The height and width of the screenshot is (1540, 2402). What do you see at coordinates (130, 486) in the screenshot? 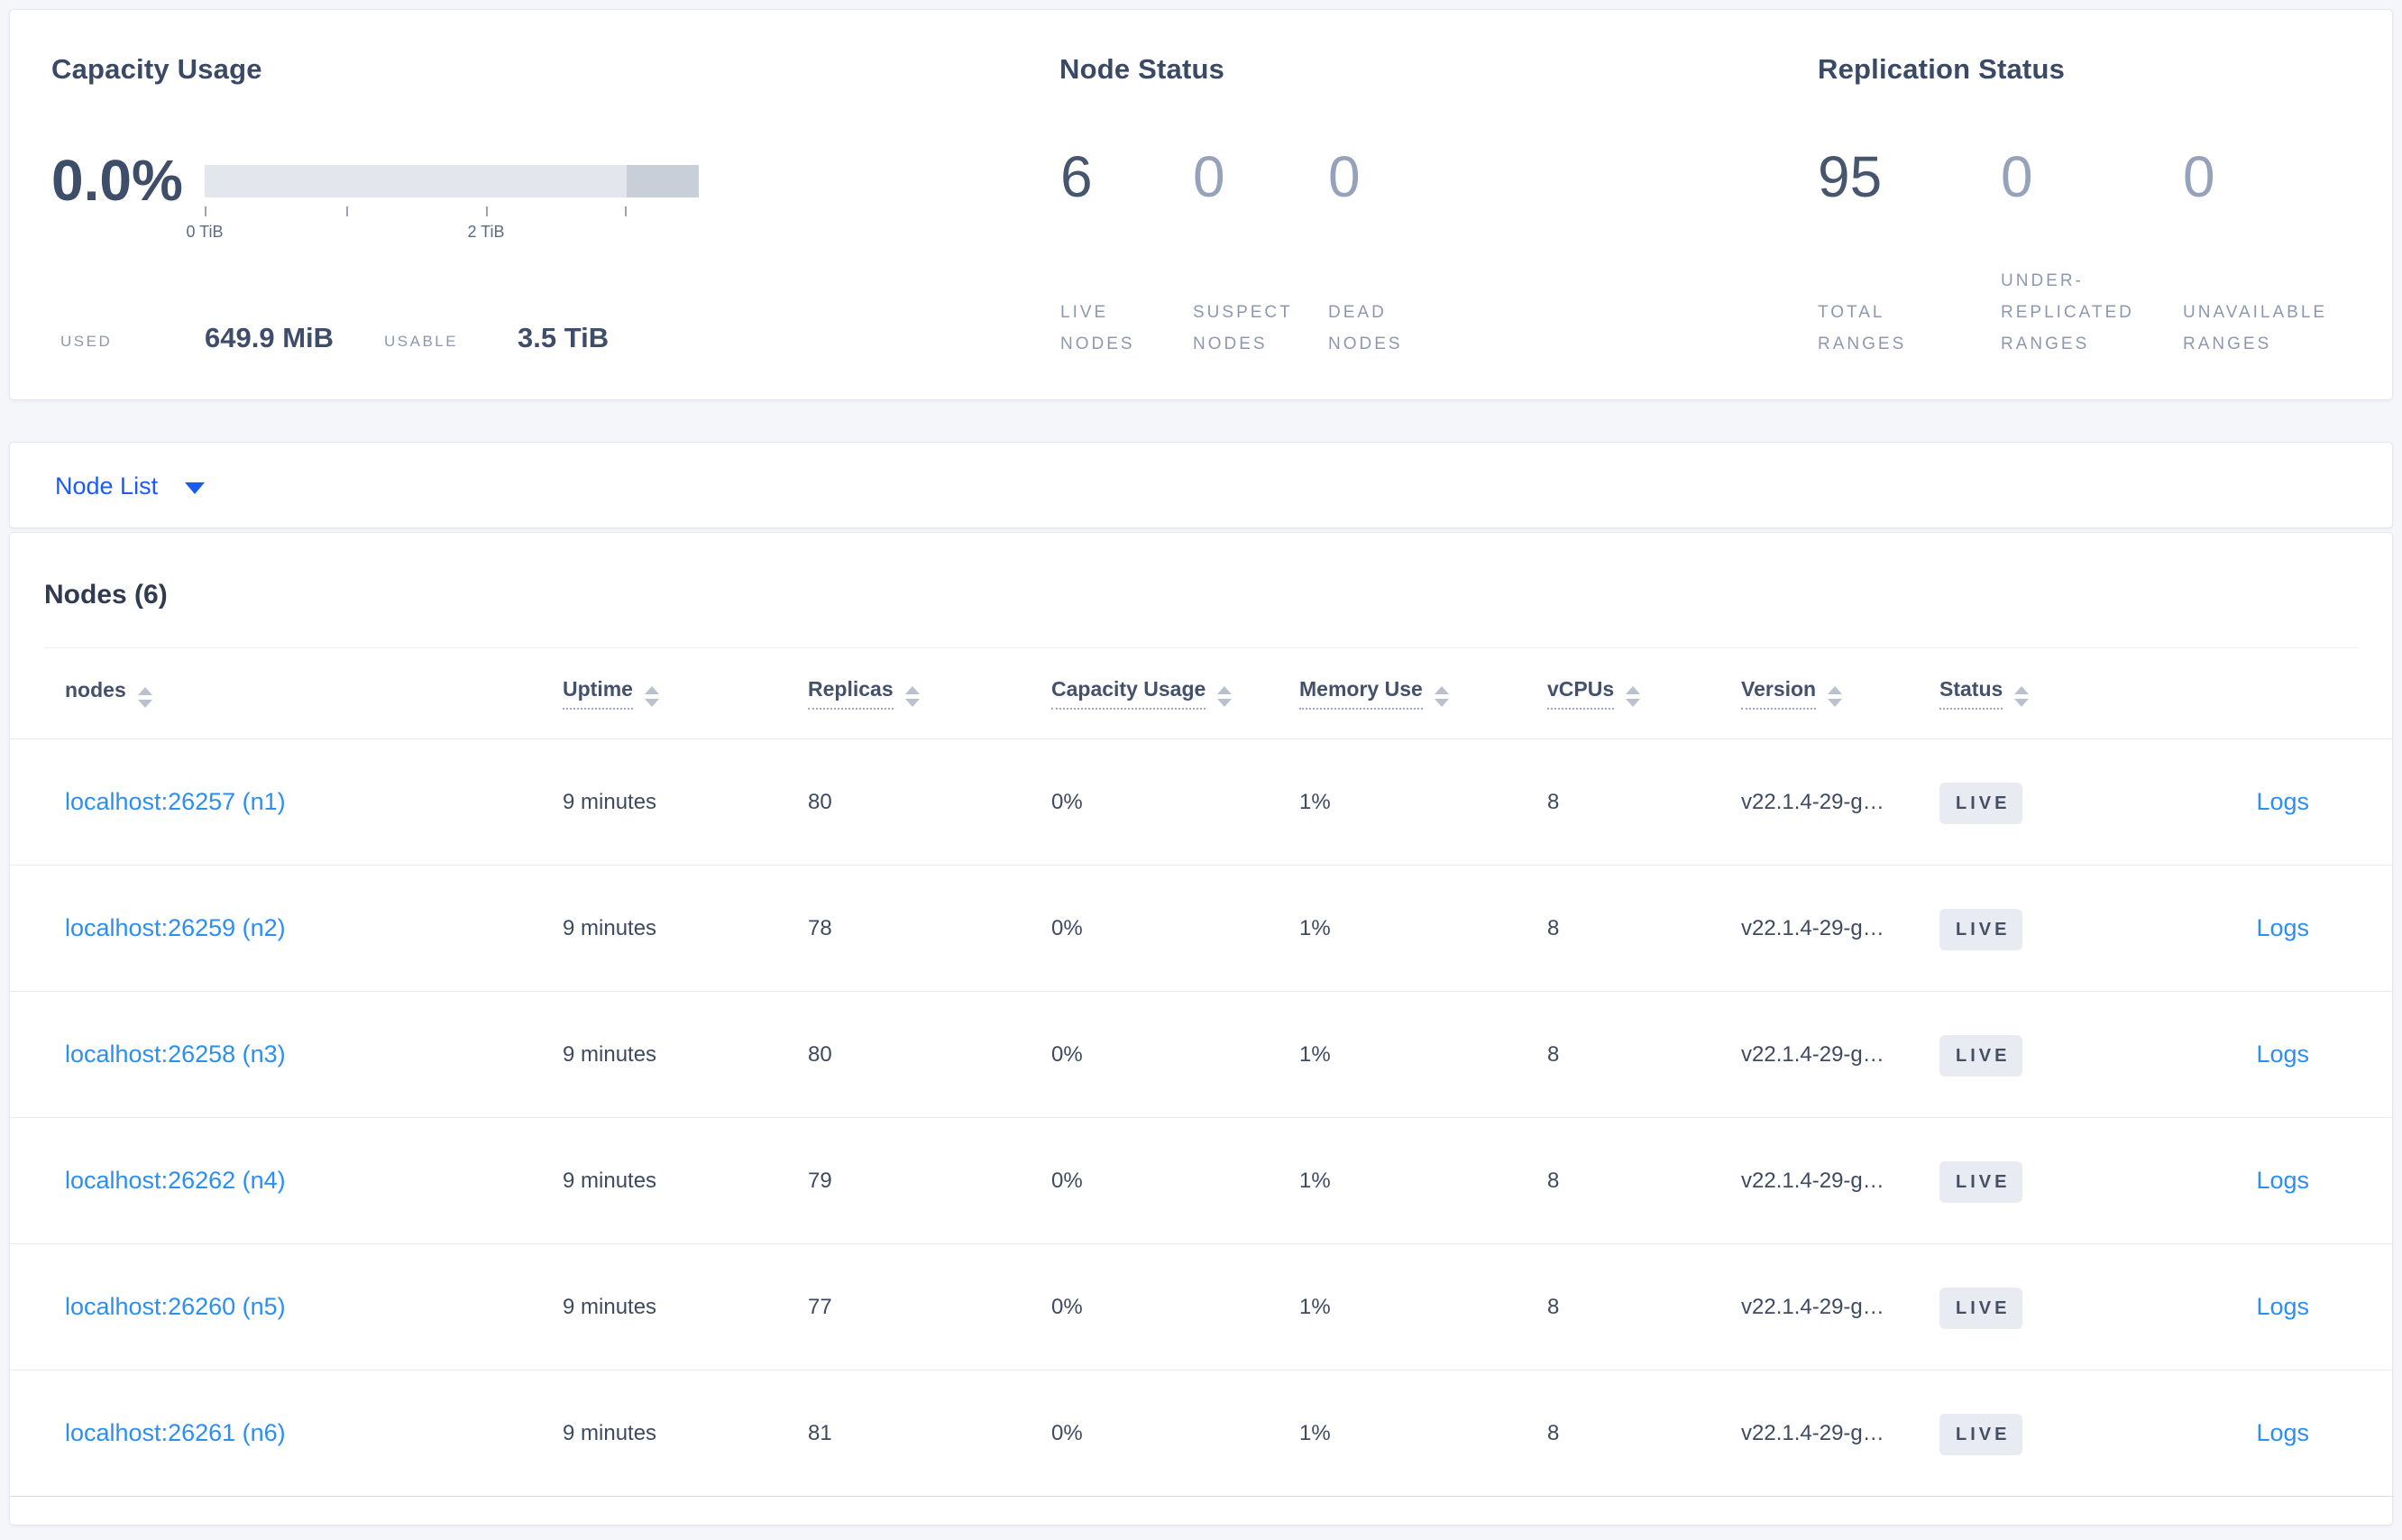
I see `node-list-dropdown: Node List` at bounding box center [130, 486].